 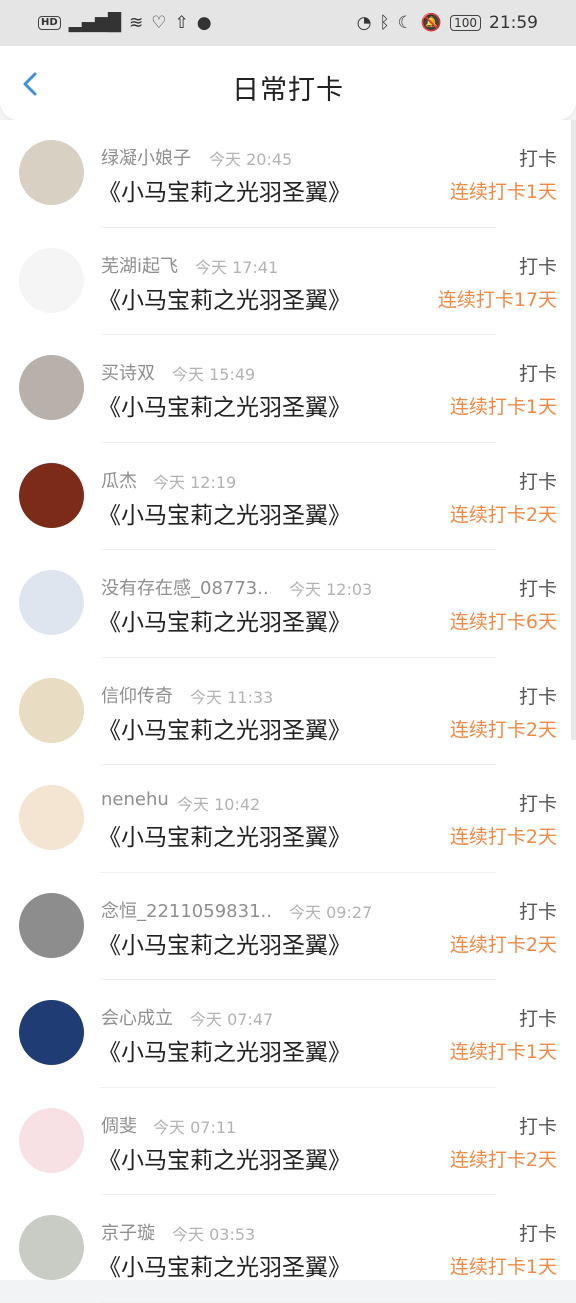 What do you see at coordinates (503, 622) in the screenshot?
I see `streak-text: 连续打卡6天` at bounding box center [503, 622].